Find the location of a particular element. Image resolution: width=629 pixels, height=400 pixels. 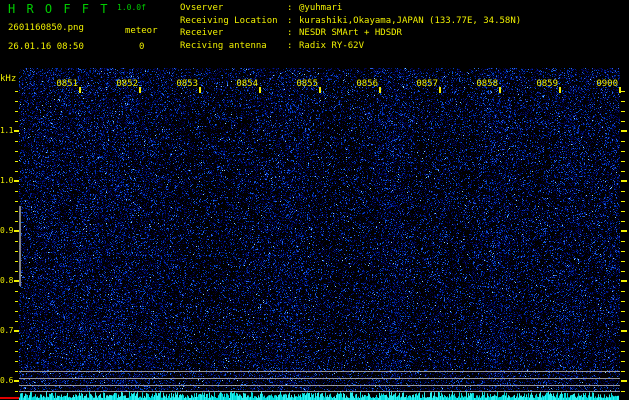

info-label: Ovserver is located at coordinates (202, 8).